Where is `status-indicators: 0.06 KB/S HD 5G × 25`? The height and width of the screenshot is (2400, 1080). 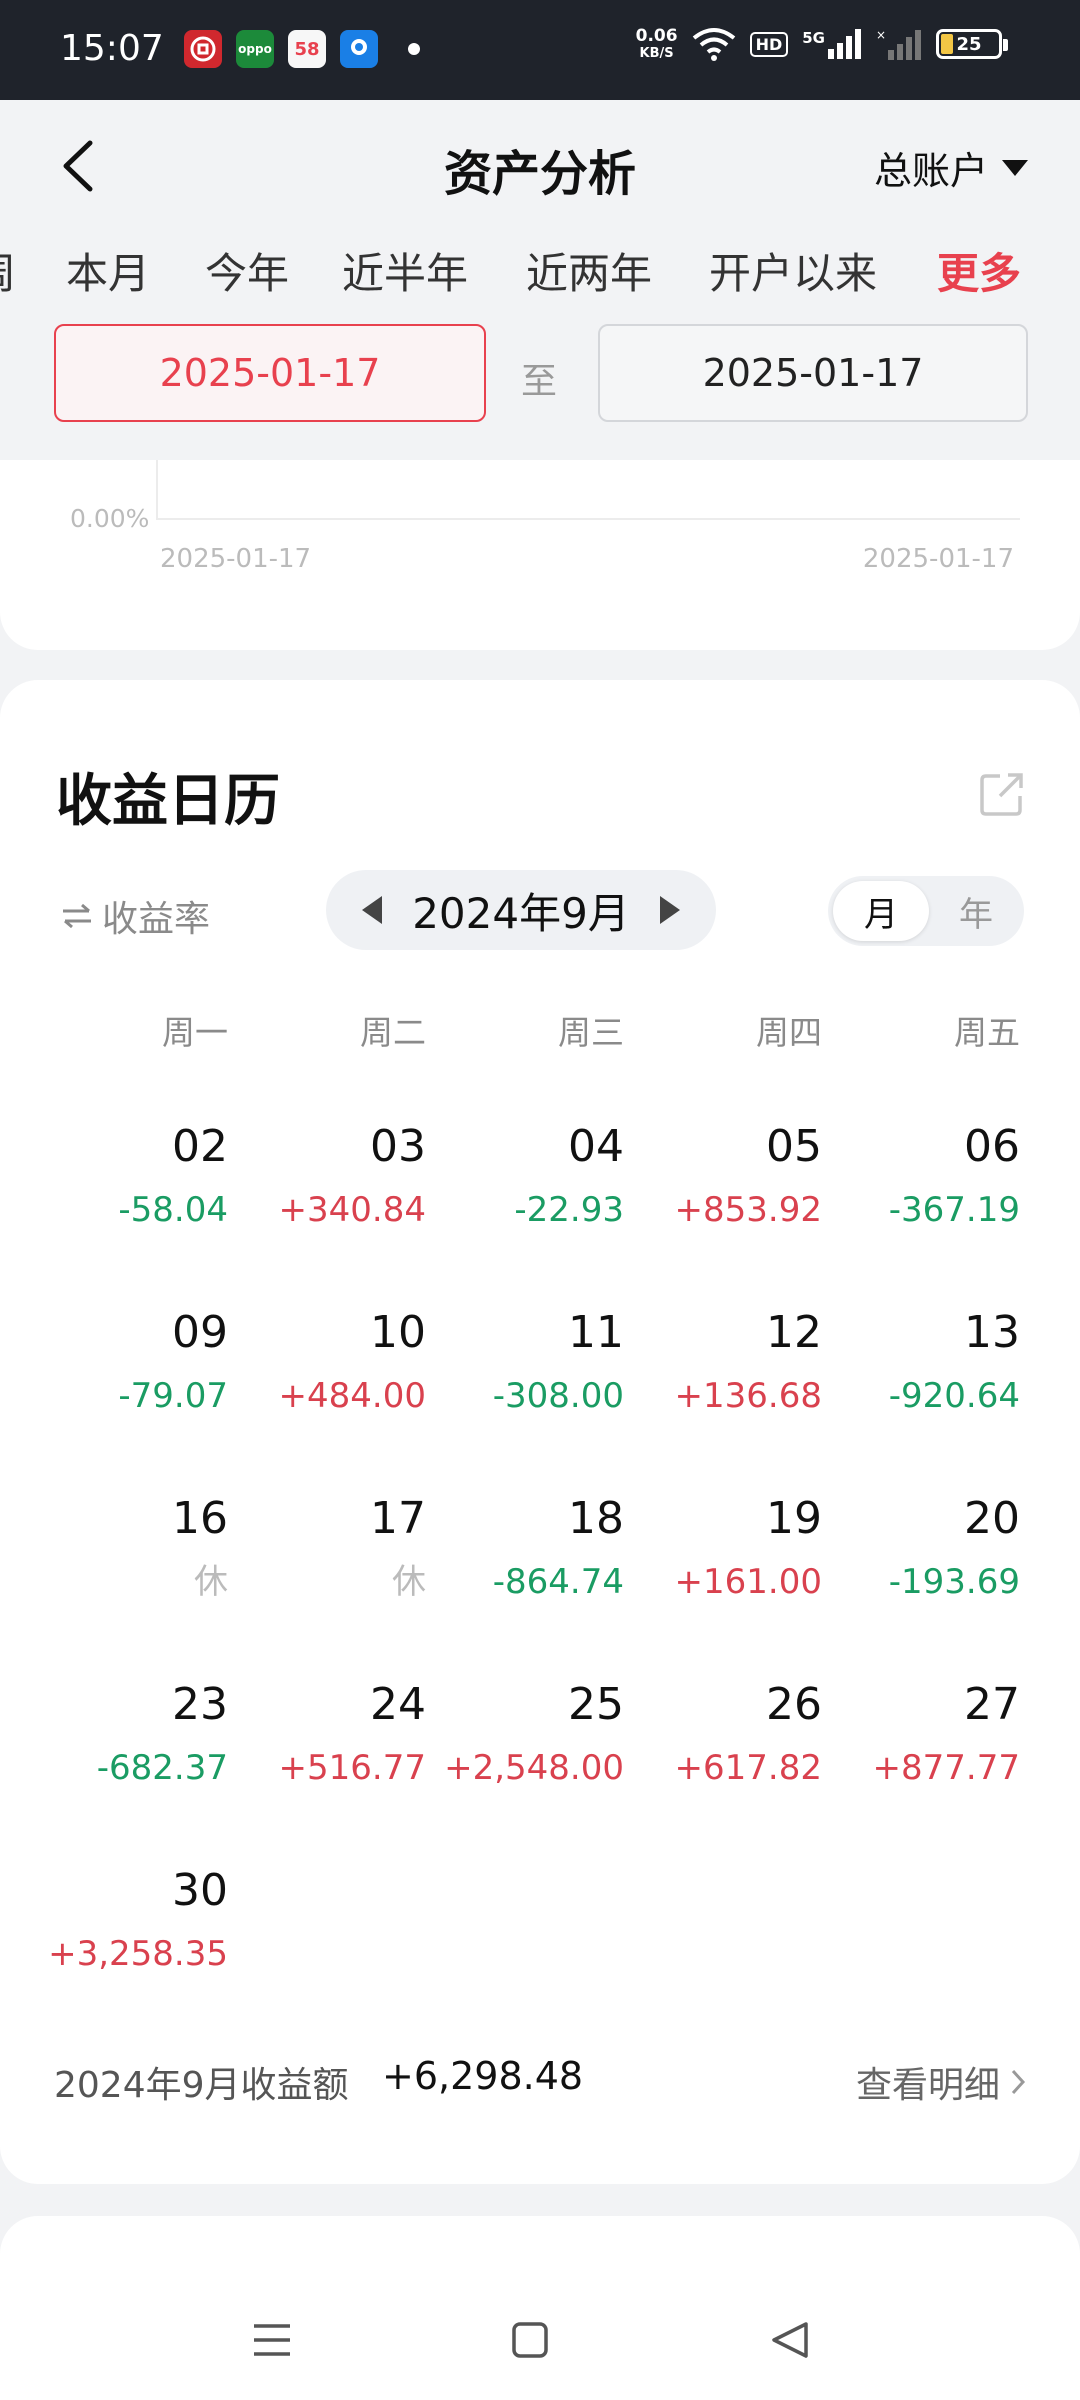 status-indicators: 0.06 KB/S HD 5G × 25 is located at coordinates (822, 44).